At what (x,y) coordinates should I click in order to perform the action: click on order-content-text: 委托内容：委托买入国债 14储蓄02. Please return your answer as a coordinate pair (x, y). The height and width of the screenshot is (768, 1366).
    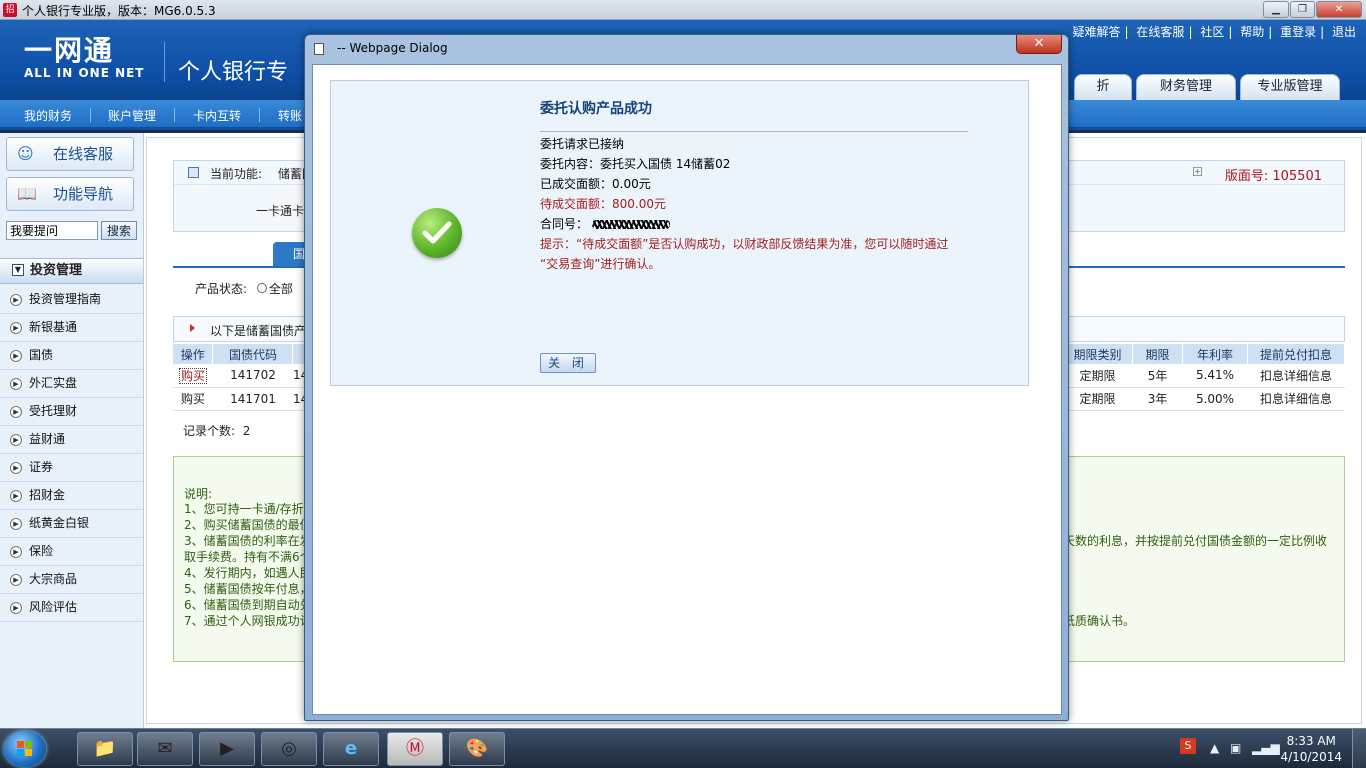
    Looking at the image, I should click on (635, 164).